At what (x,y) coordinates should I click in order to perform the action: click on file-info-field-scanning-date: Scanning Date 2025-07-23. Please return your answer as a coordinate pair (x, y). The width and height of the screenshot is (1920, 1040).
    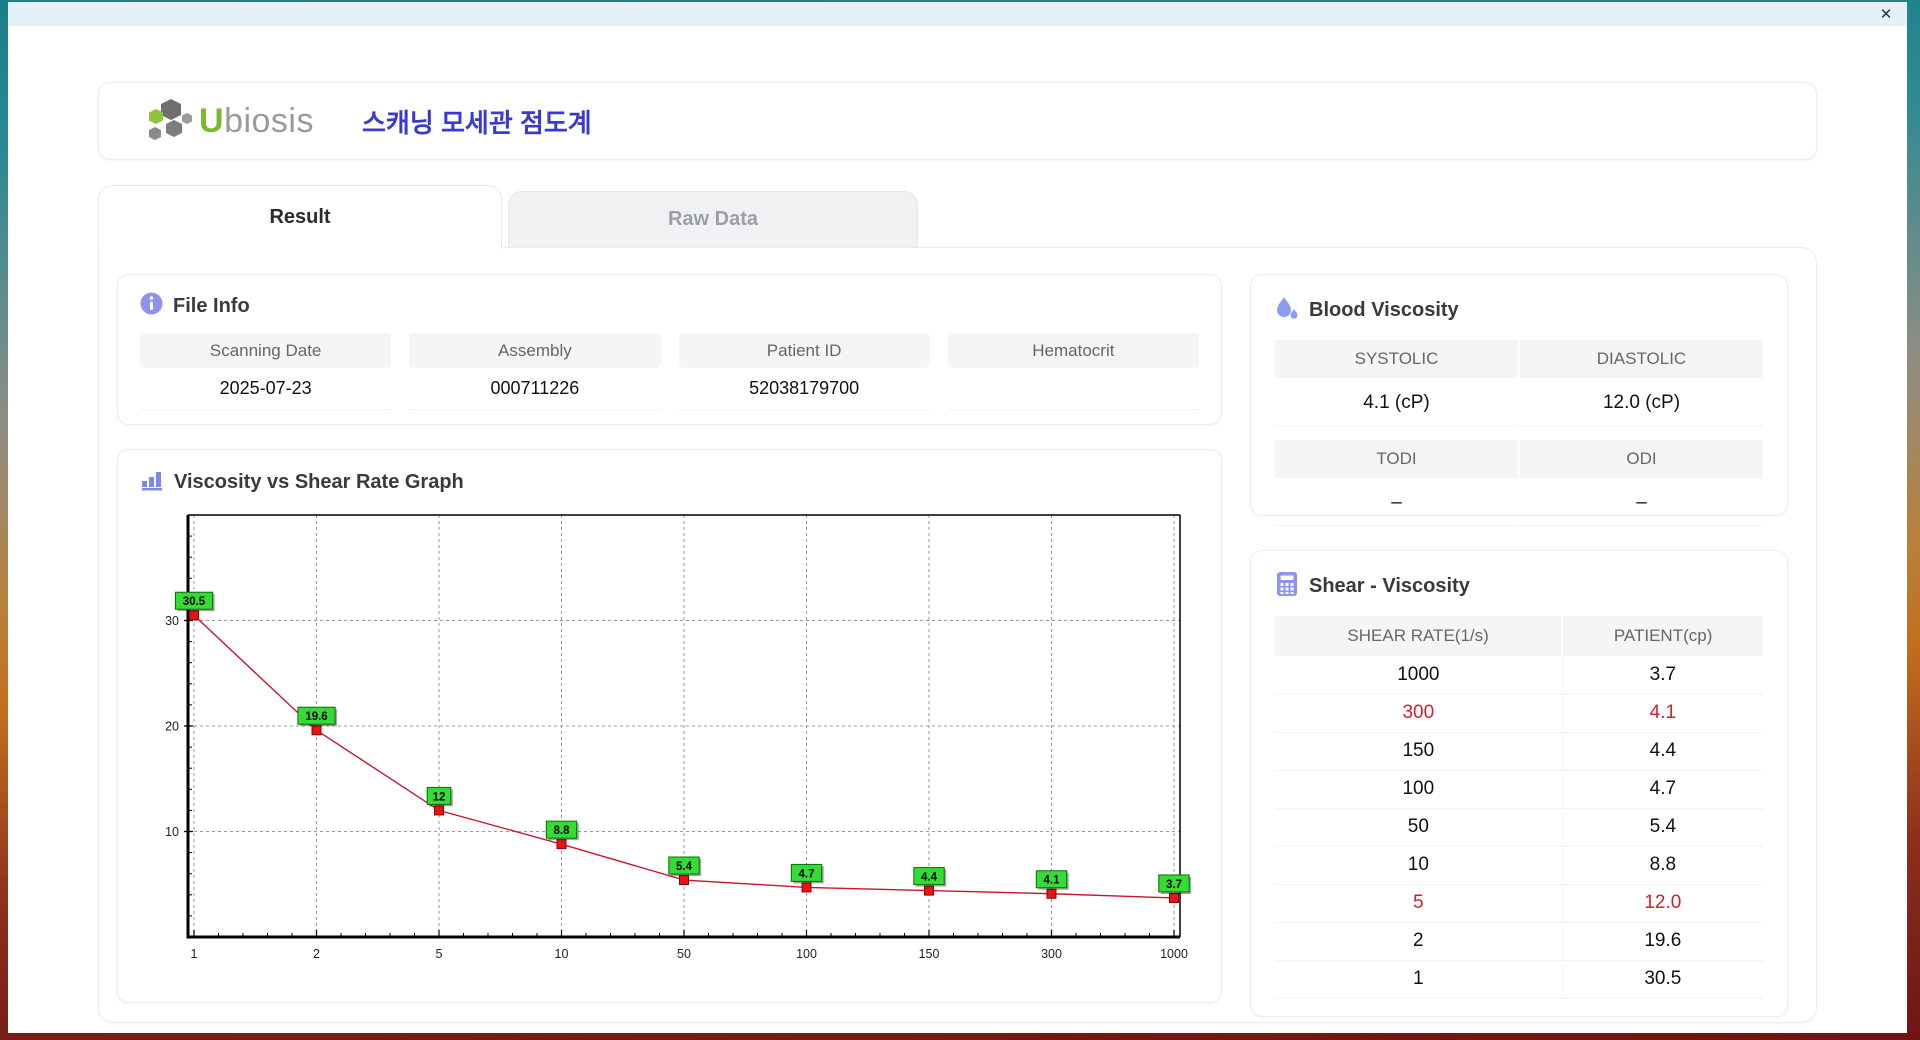
    Looking at the image, I should click on (266, 371).